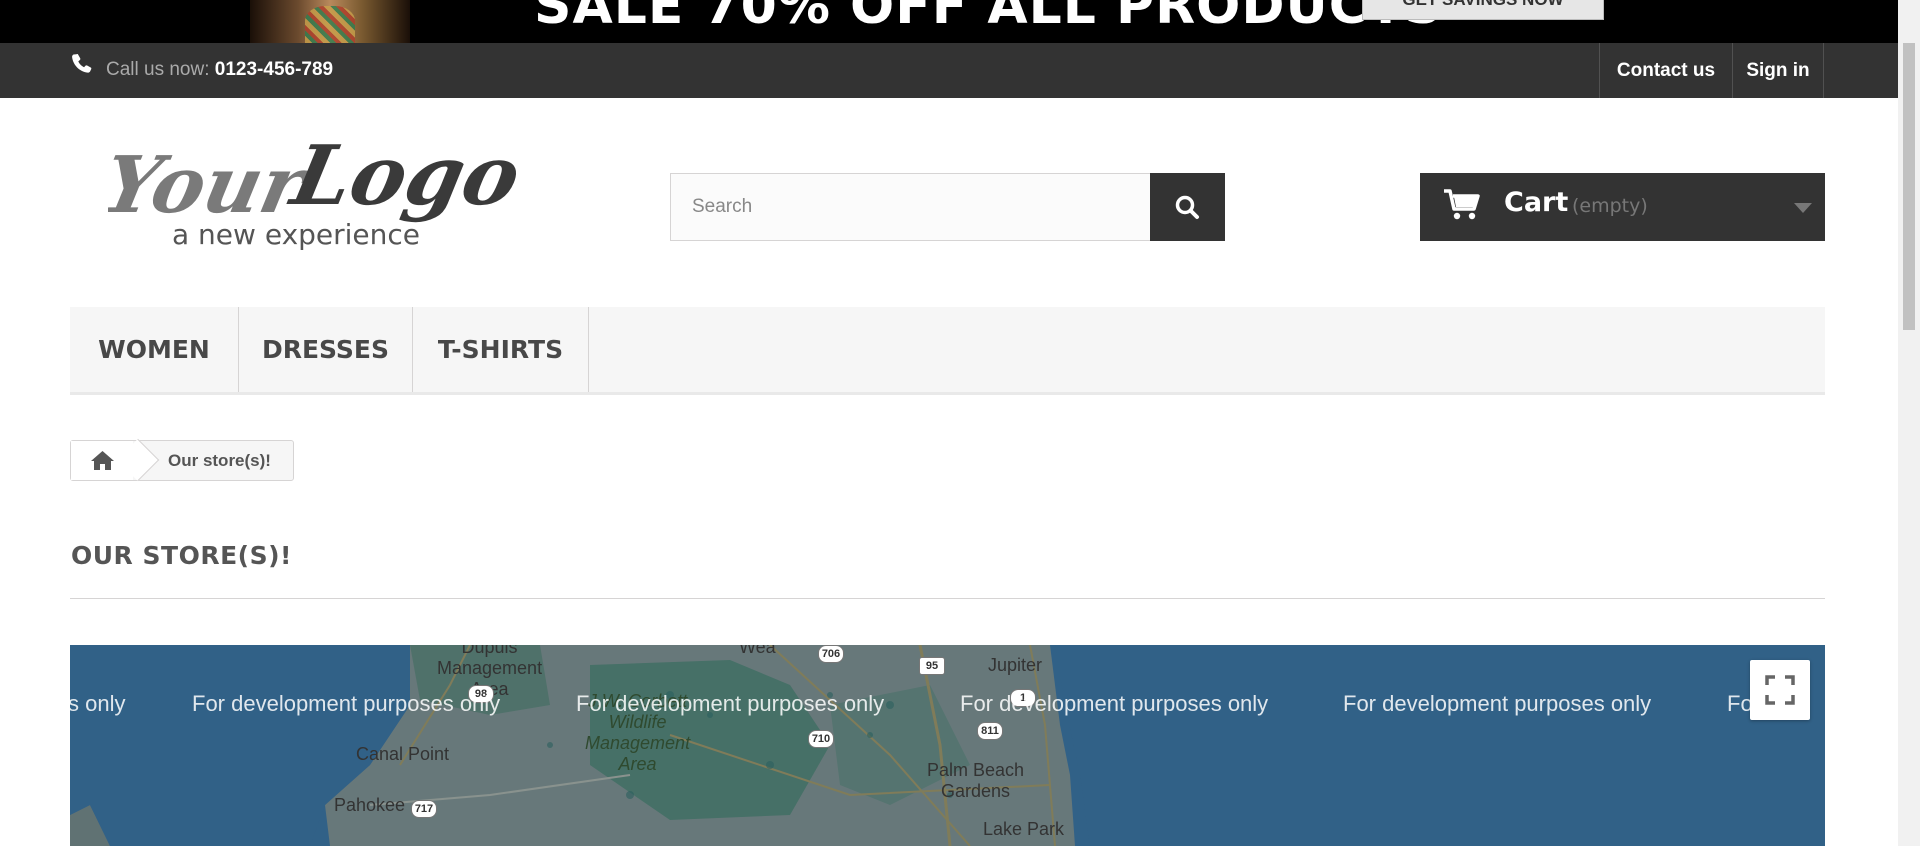 Image resolution: width=1920 pixels, height=846 pixels. I want to click on route-shield-95: 95, so click(932, 666).